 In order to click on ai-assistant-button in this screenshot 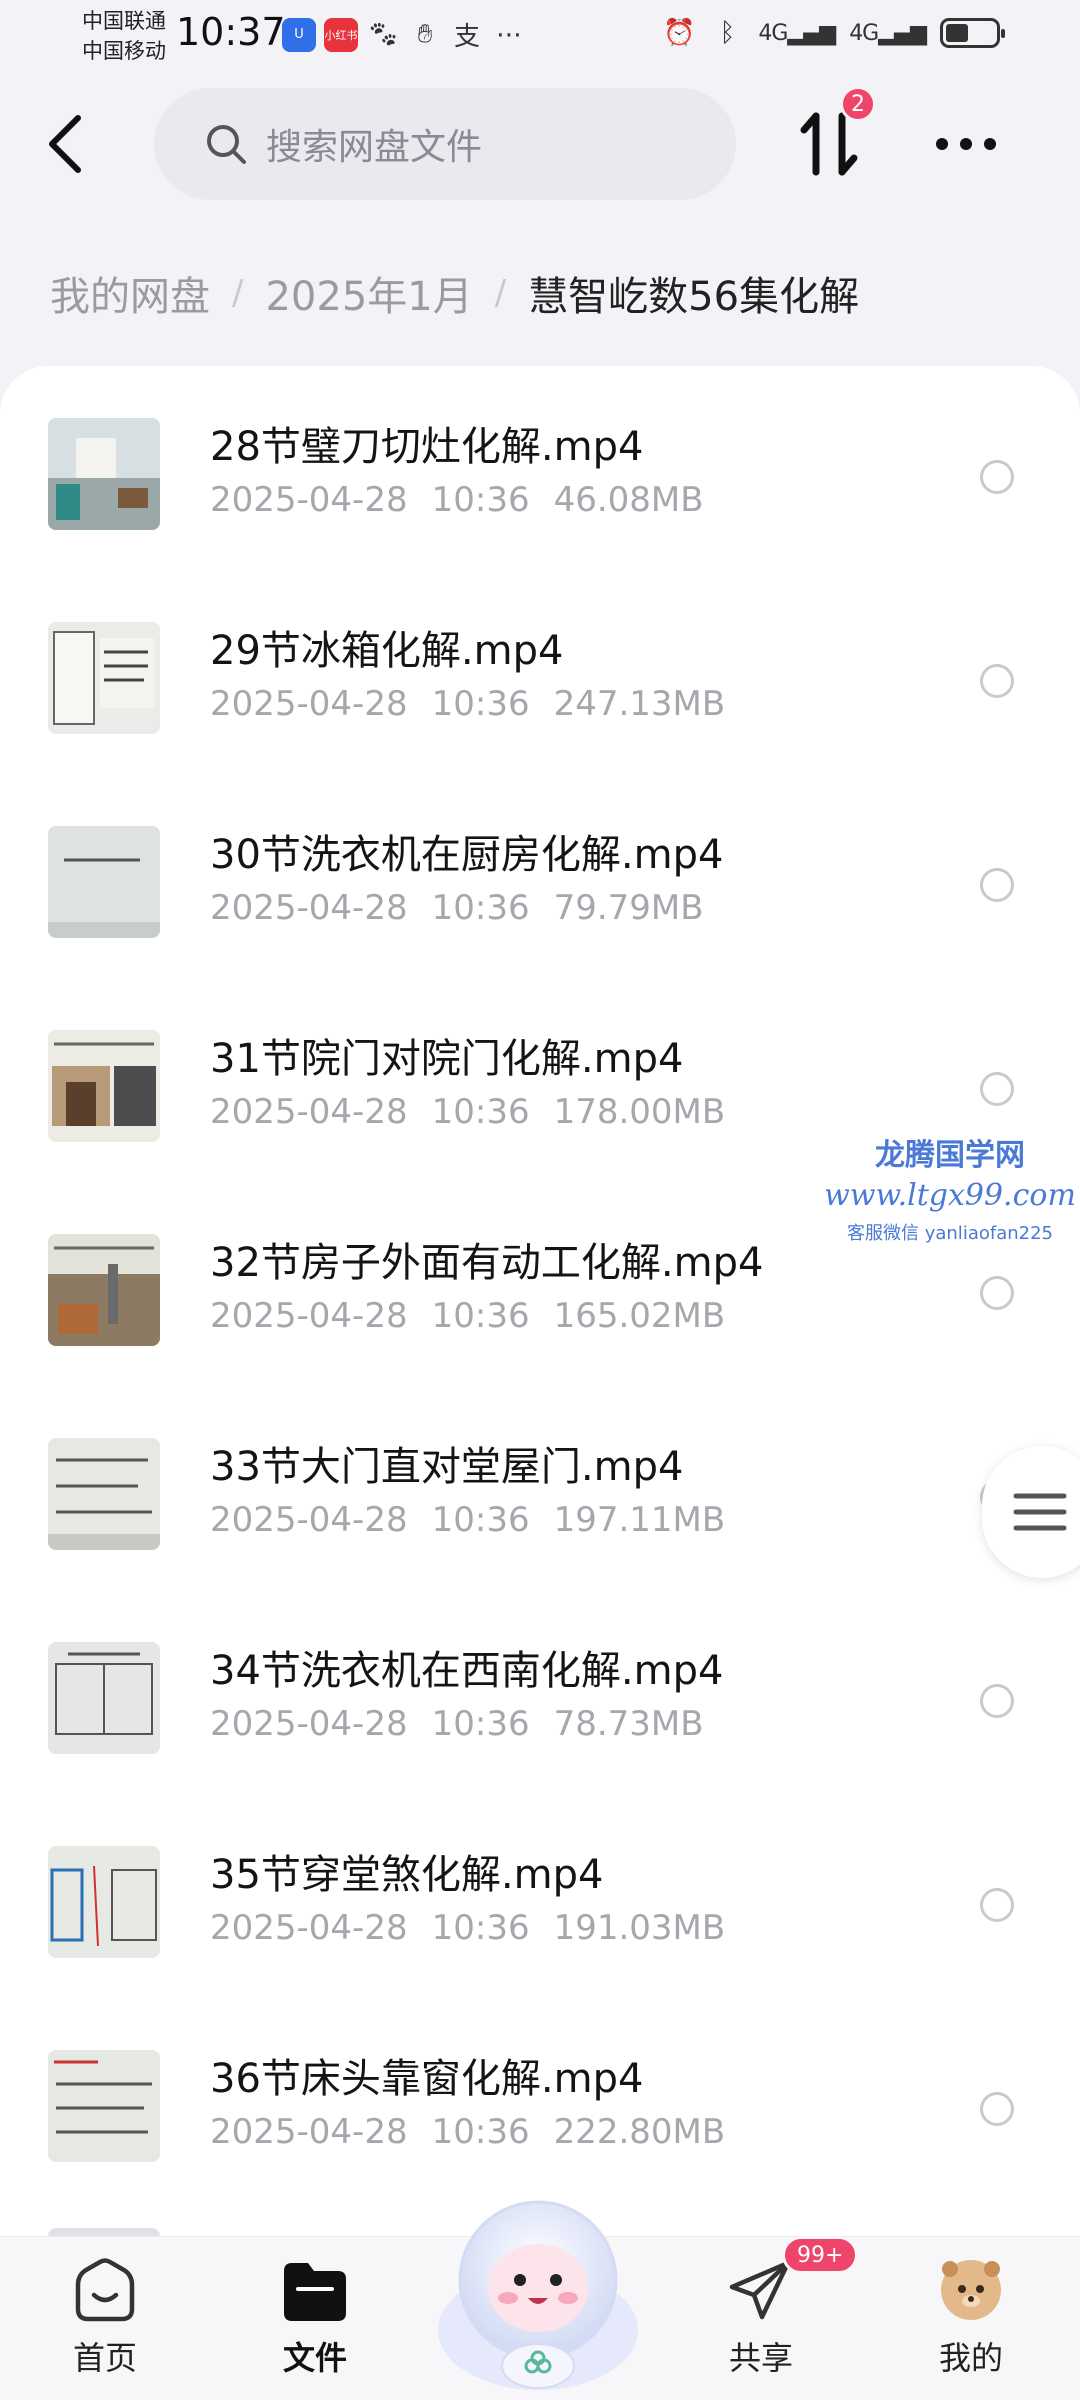, I will do `click(538, 2290)`.